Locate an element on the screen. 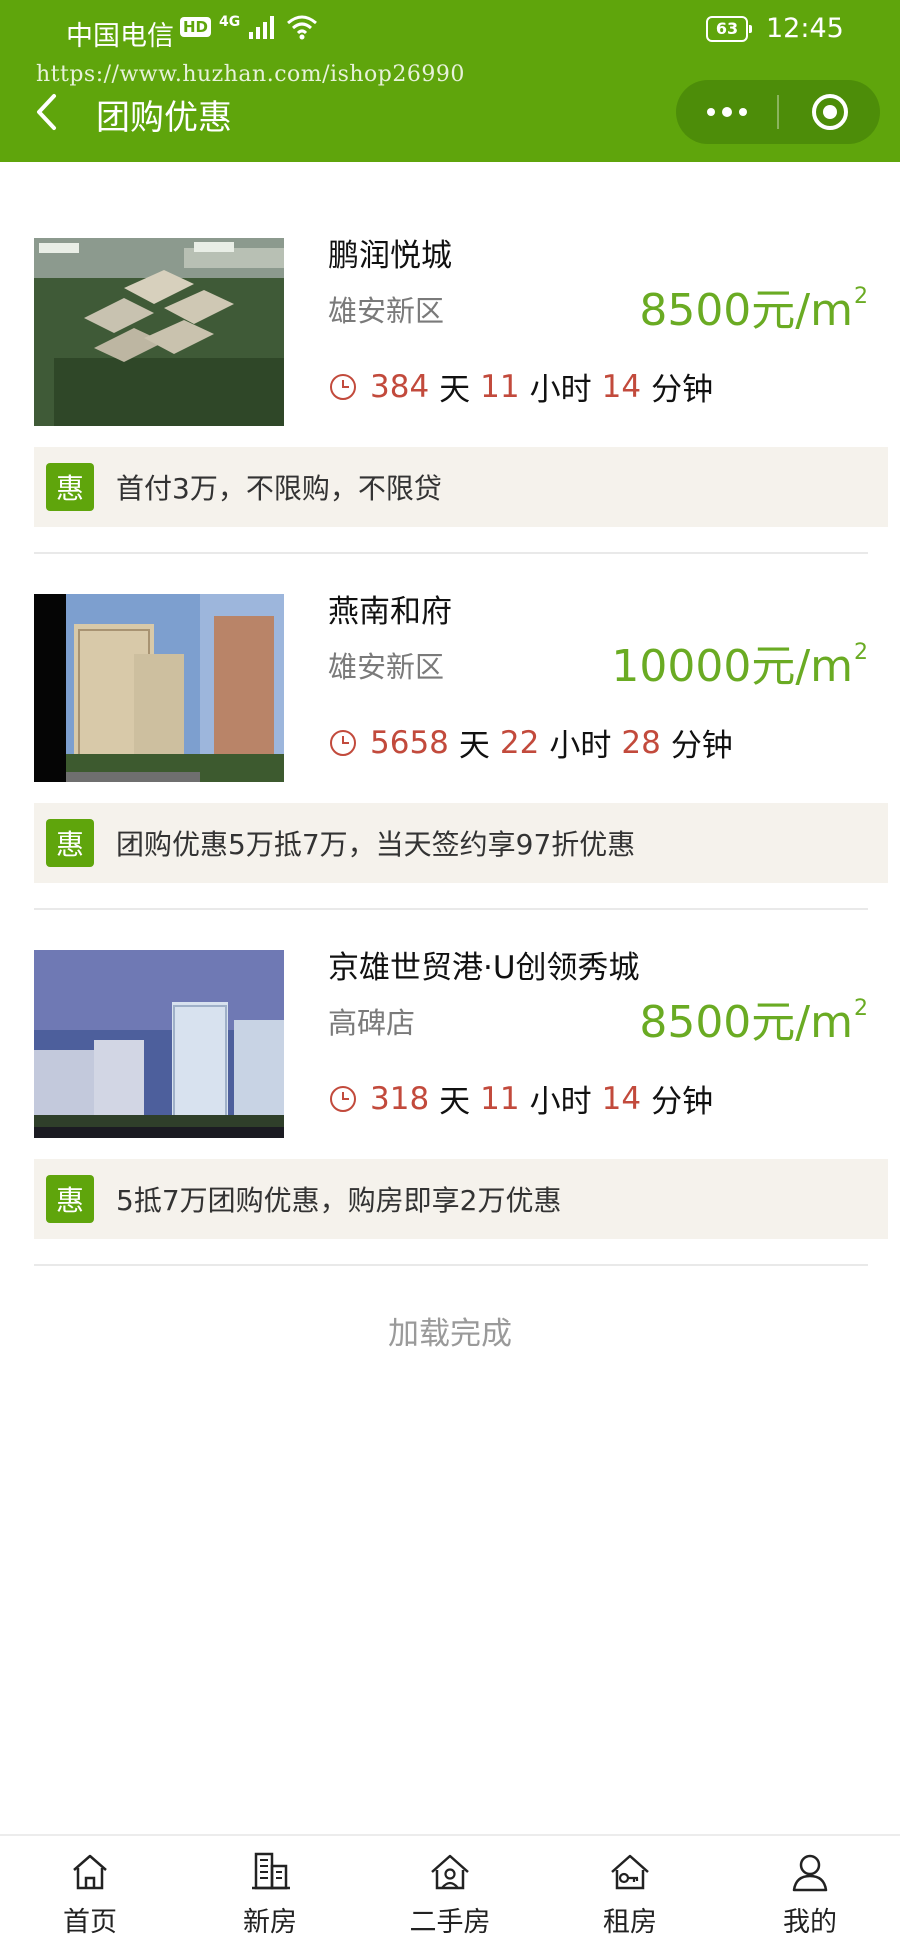 The width and height of the screenshot is (900, 1950). tab-label: 首页 is located at coordinates (90, 1922).